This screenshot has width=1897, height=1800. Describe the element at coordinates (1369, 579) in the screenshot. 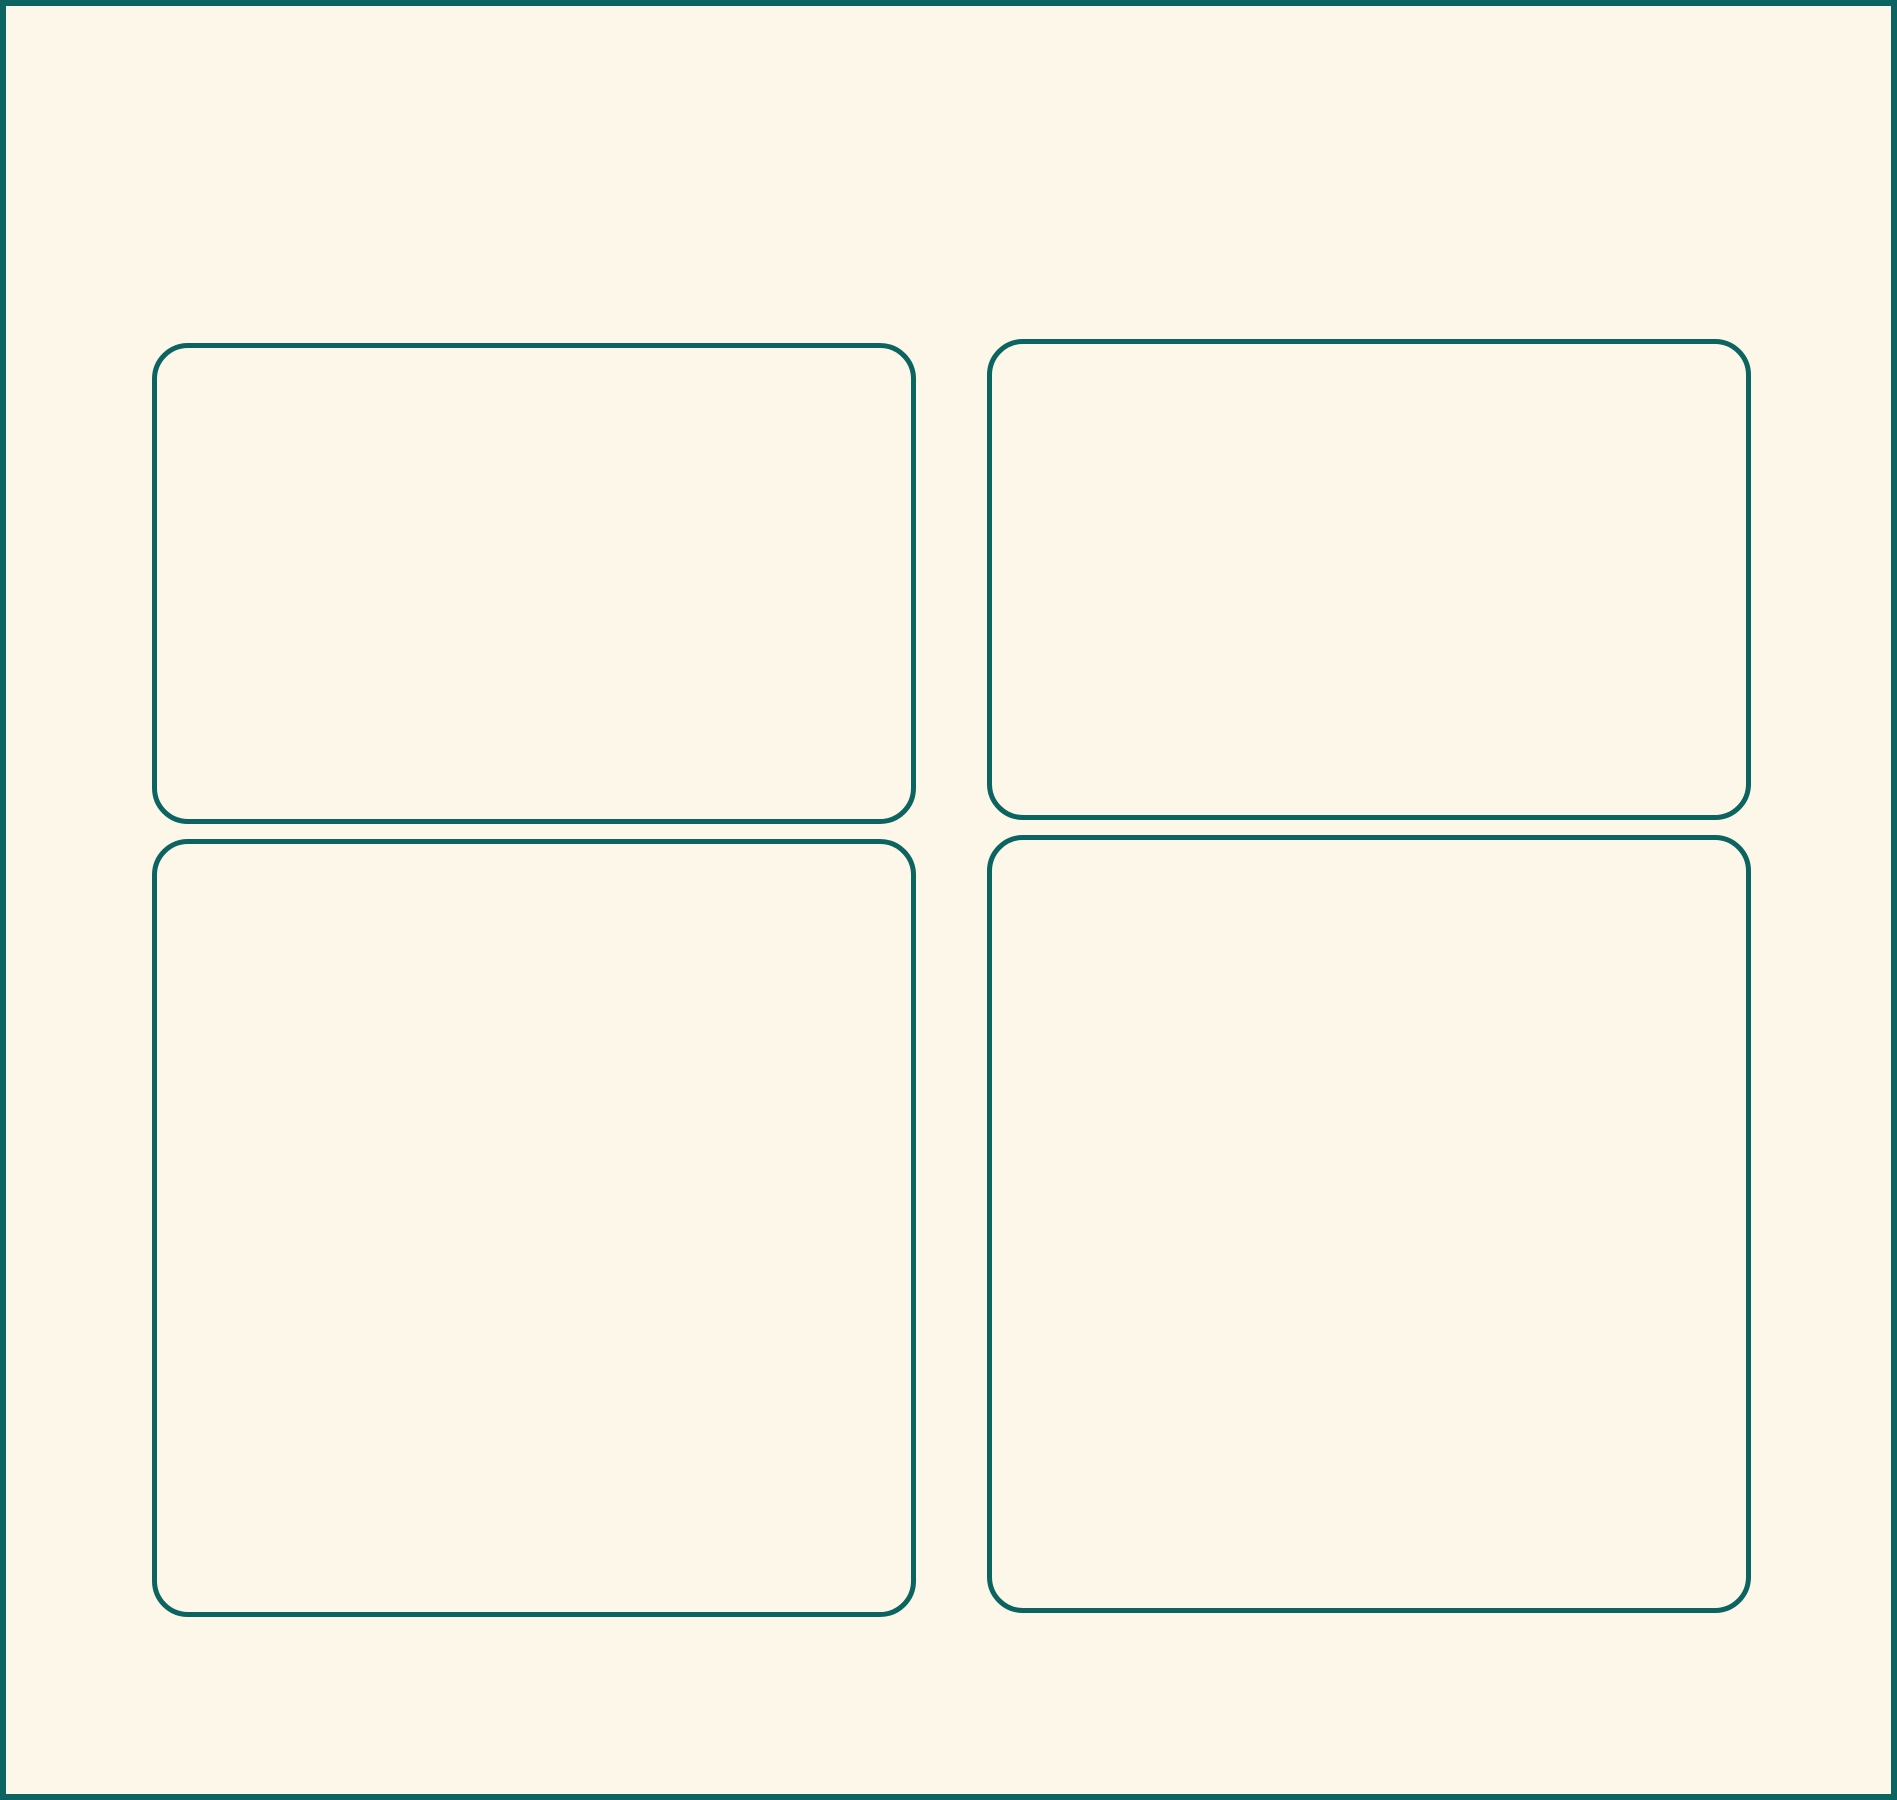

I see `panel-top-right` at that location.